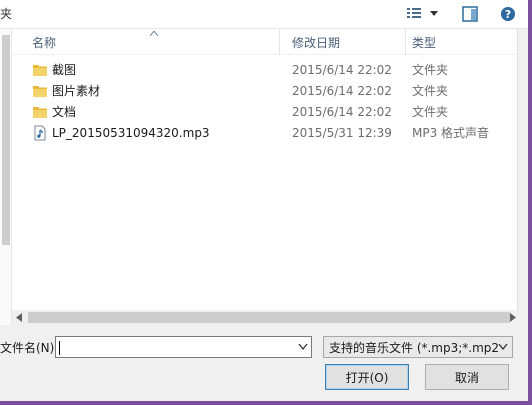 Image resolution: width=532 pixels, height=405 pixels. What do you see at coordinates (6, 14) in the screenshot?
I see `toolbar-label: 夹` at bounding box center [6, 14].